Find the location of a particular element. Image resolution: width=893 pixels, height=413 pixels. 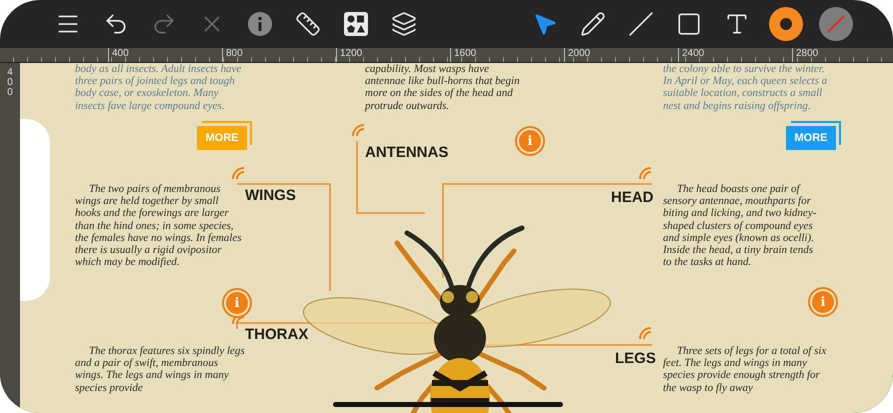

fill-color-button is located at coordinates (836, 24).